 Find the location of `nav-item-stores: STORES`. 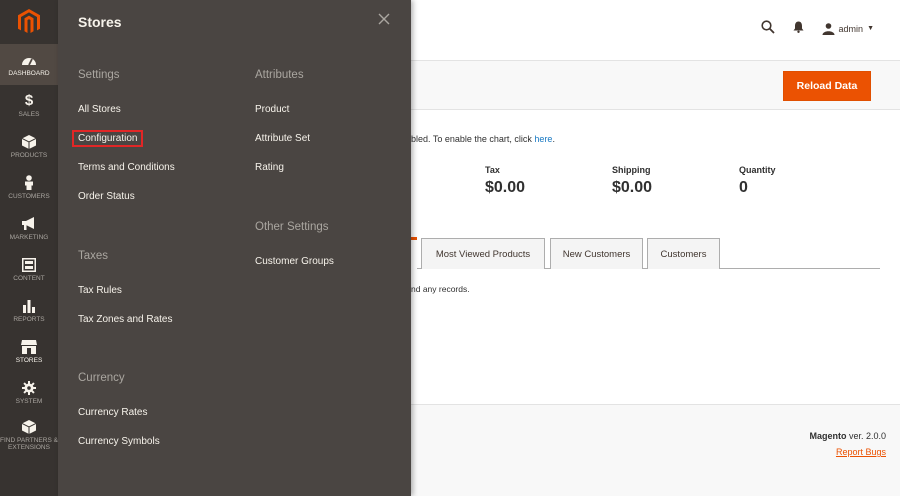

nav-item-stores: STORES is located at coordinates (29, 351).